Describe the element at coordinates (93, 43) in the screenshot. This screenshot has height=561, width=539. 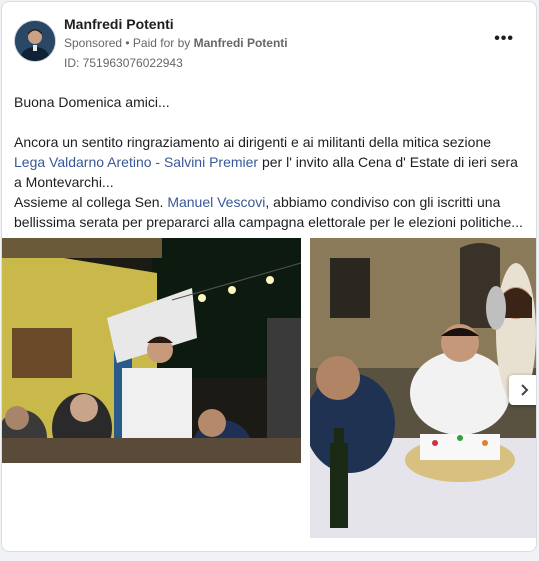
I see `sponsored-label: Sponsored` at that location.